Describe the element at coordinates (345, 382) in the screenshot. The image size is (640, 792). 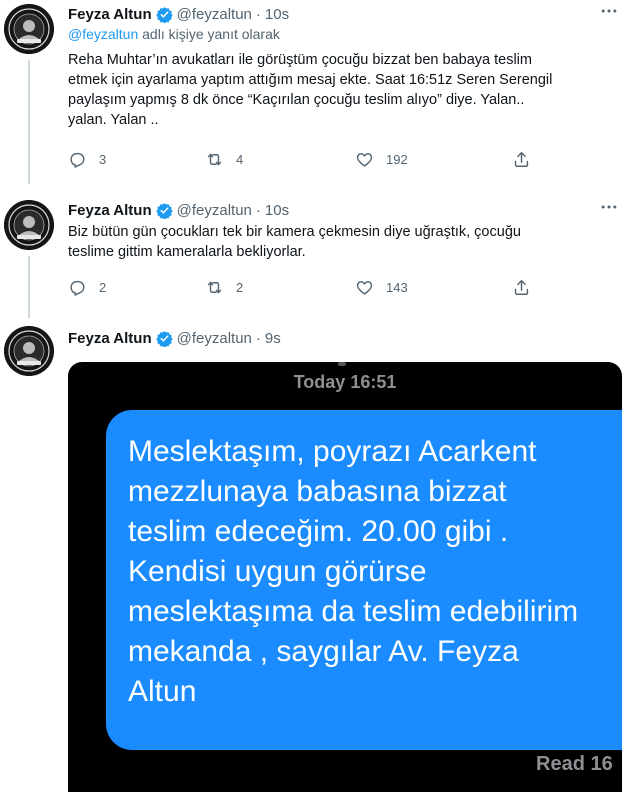
I see `message-date-header: Today 16:51` at that location.